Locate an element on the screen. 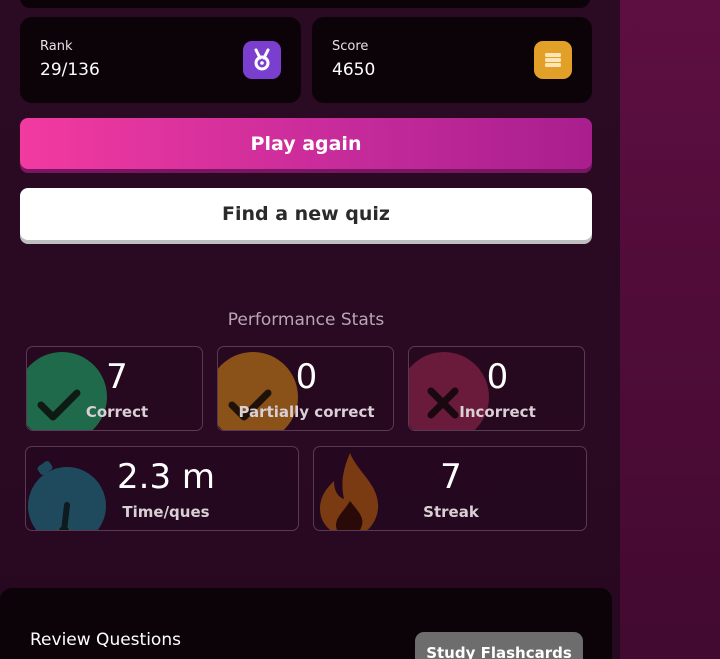 This screenshot has width=720, height=659. incorrect-value: 0 is located at coordinates (497, 377).